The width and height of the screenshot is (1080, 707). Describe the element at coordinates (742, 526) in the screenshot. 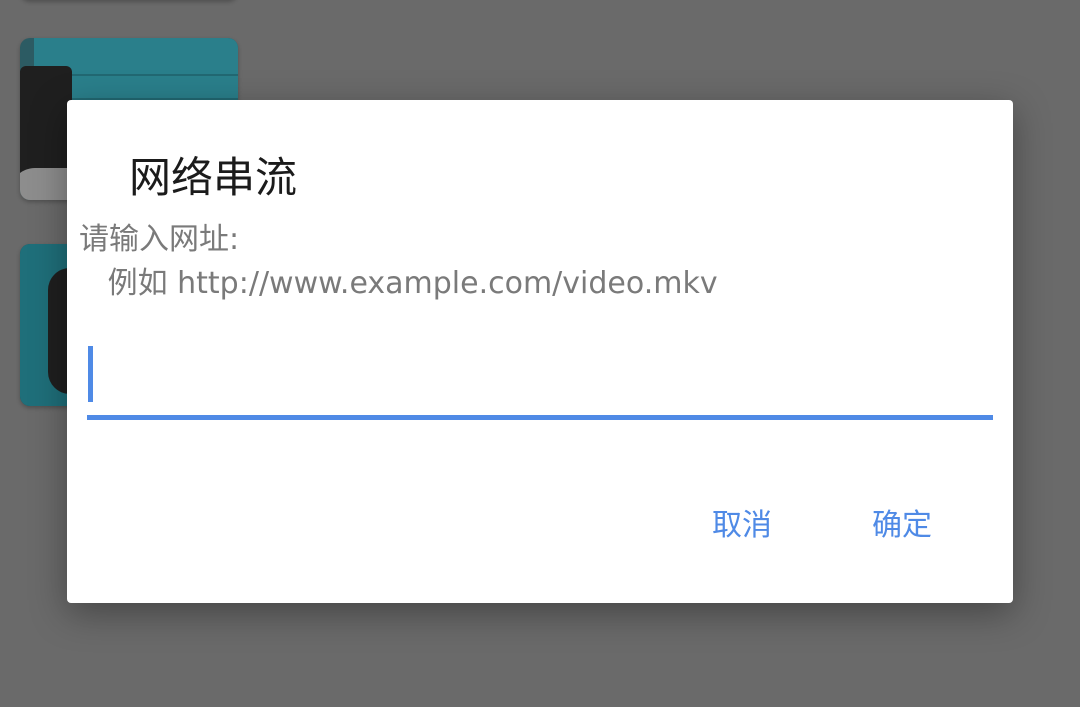

I see `cancel-button: 取消` at that location.